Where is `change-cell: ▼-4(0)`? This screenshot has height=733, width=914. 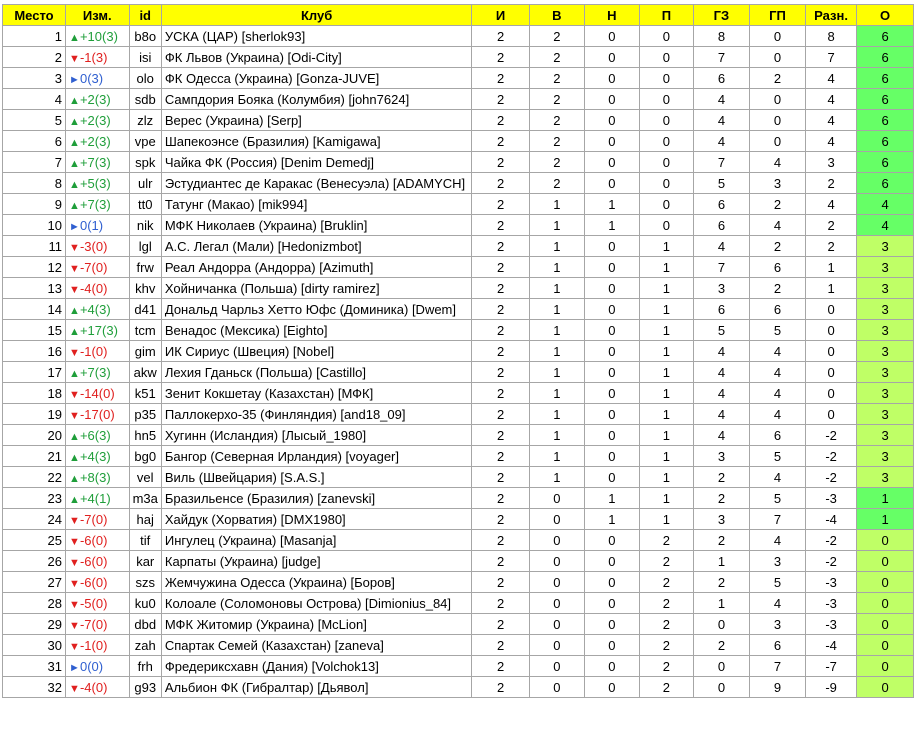
change-cell: ▼-4(0) is located at coordinates (97, 288).